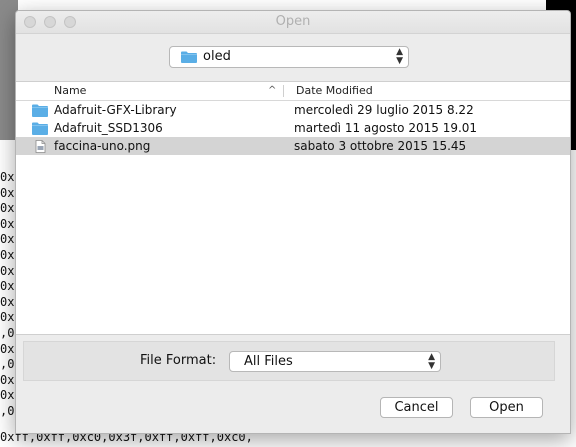 This screenshot has height=447, width=576. What do you see at coordinates (272, 90) in the screenshot?
I see `sort-ascending-icon: ^` at bounding box center [272, 90].